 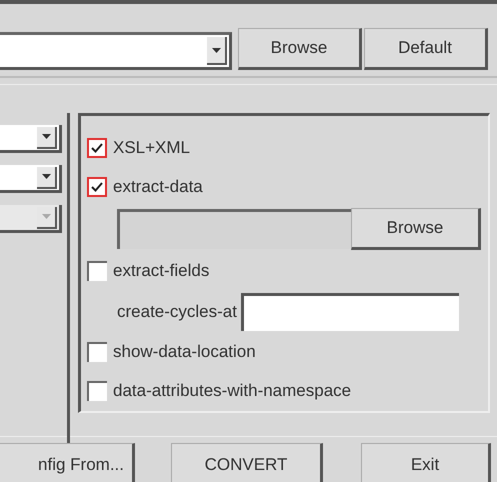 What do you see at coordinates (177, 312) in the screenshot?
I see `field-label: create-cycles-at` at bounding box center [177, 312].